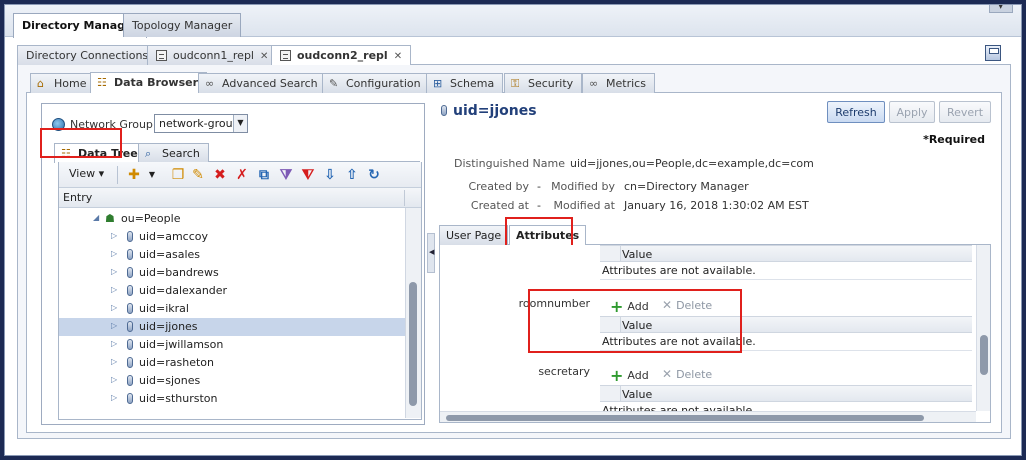 This screenshot has height=460, width=1026. Describe the element at coordinates (240, 198) in the screenshot. I see `entry-column-header: Entry` at that location.